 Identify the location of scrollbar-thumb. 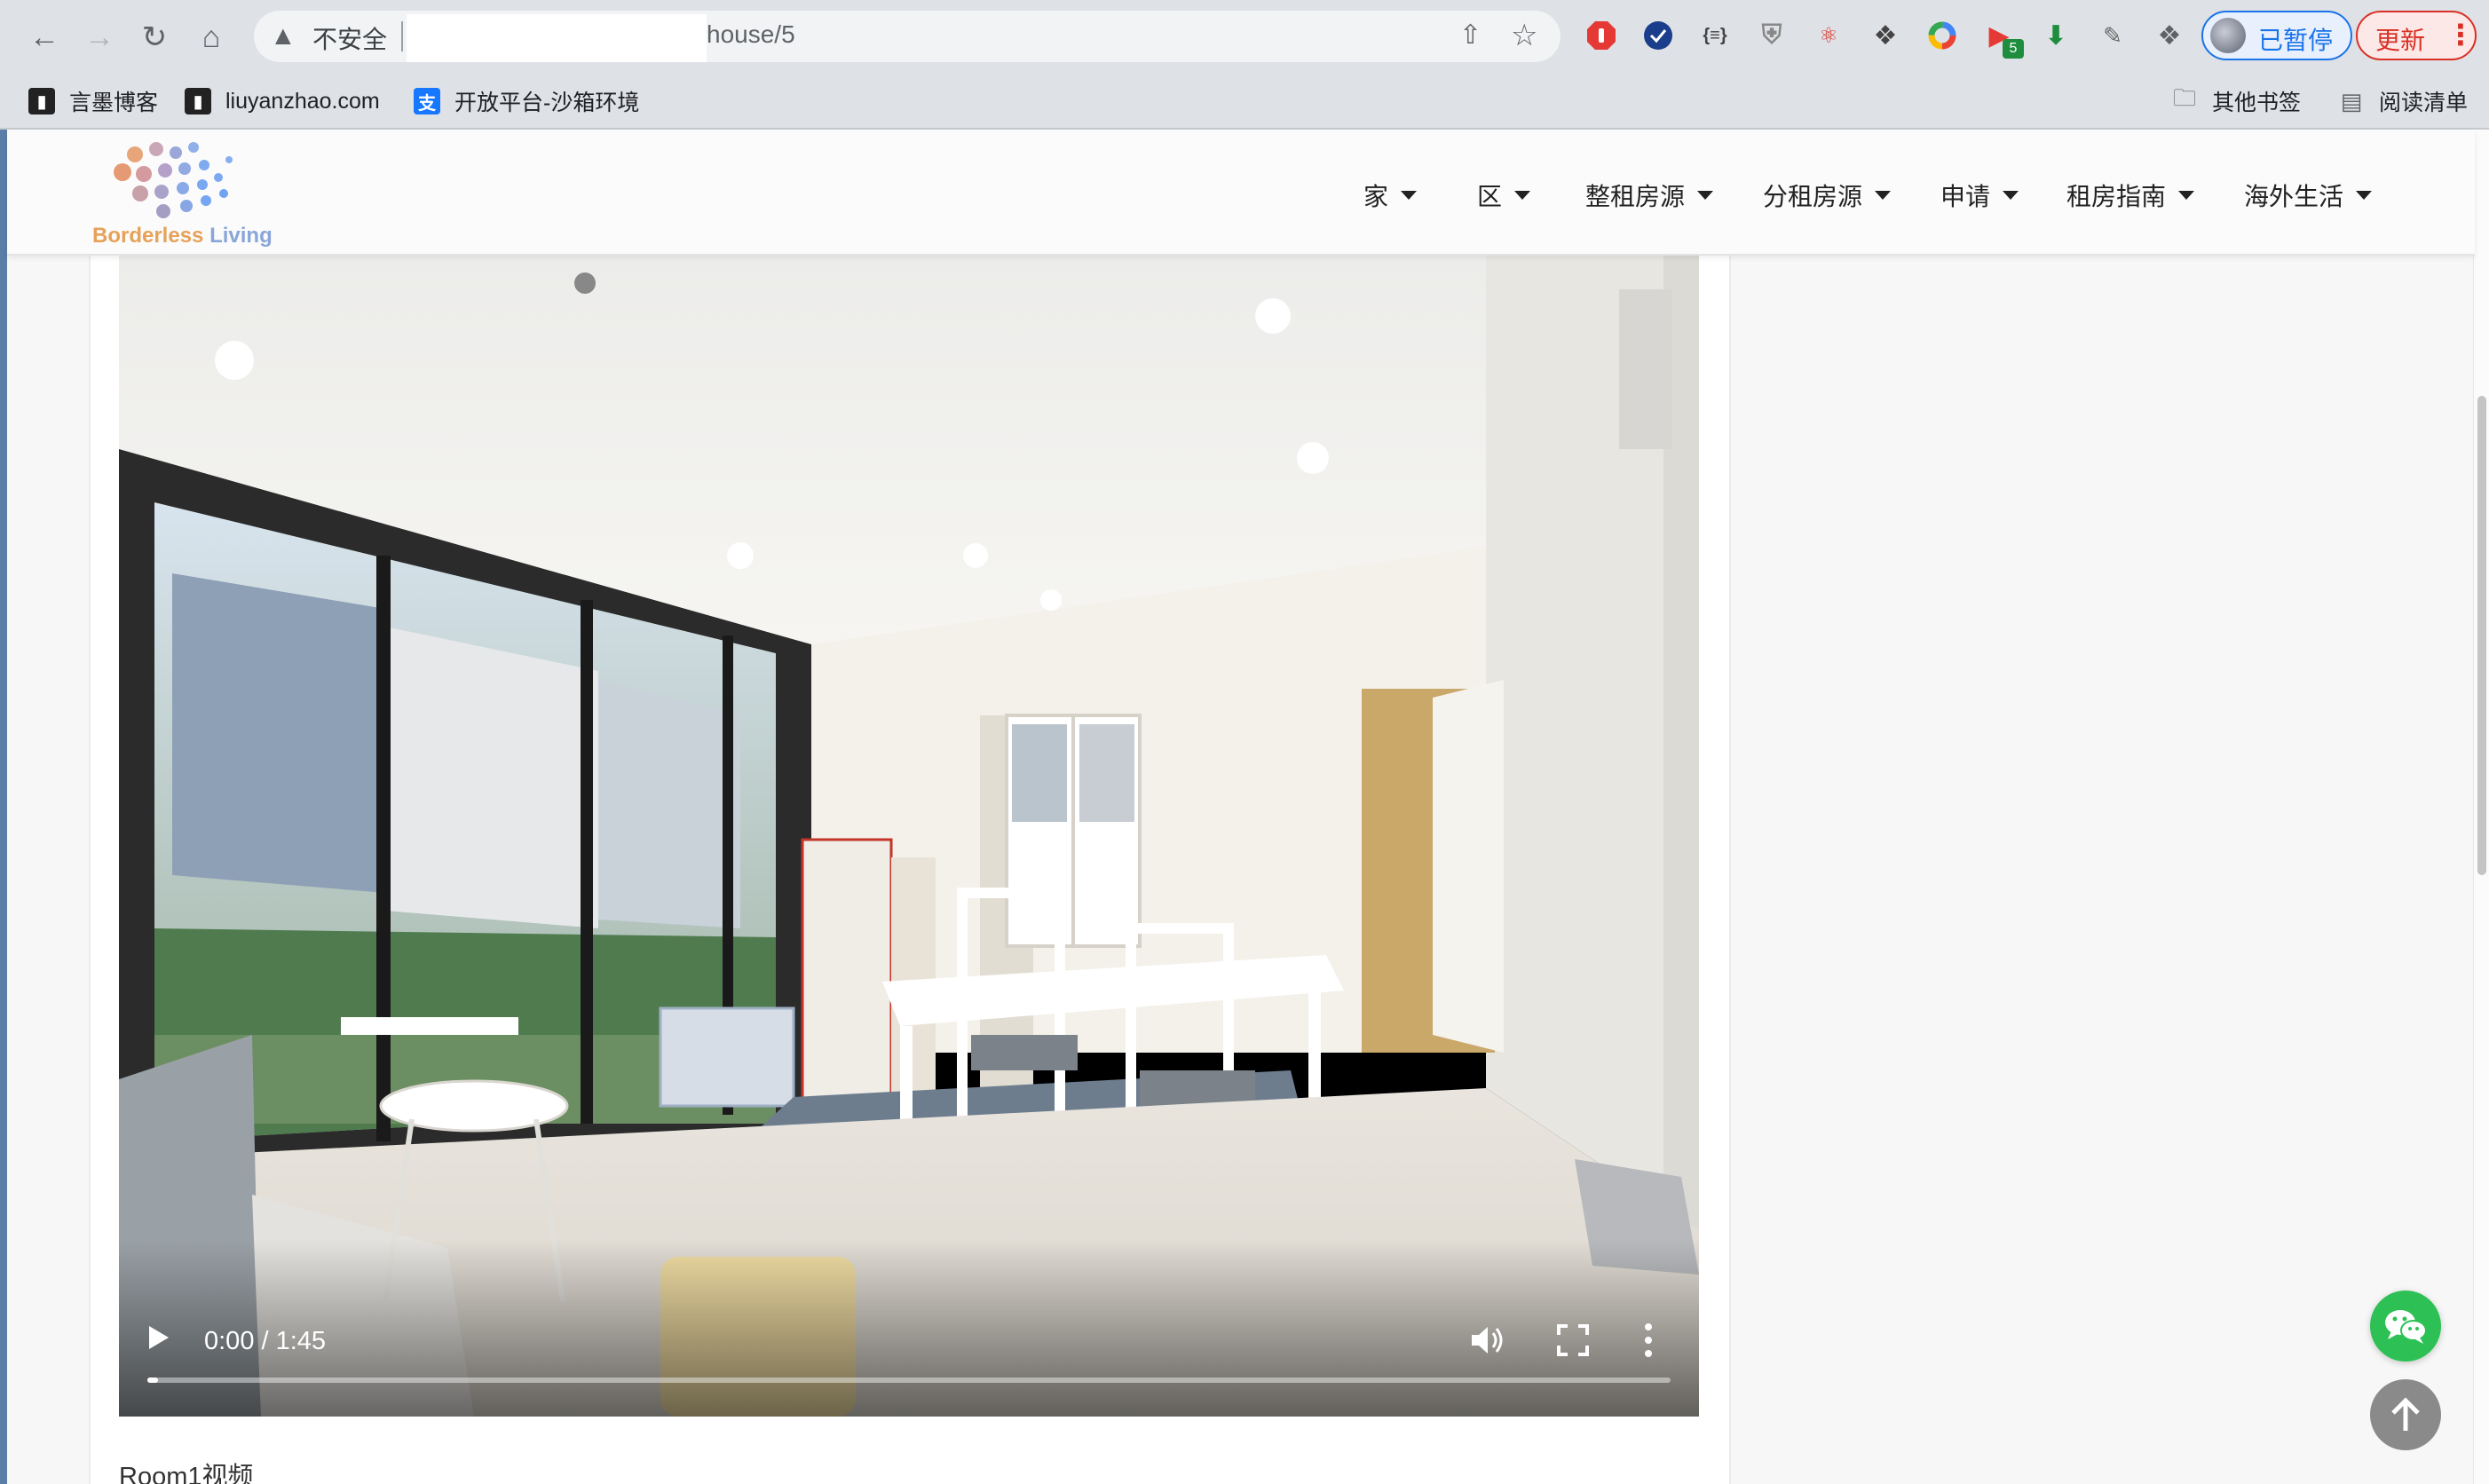
(2481, 636).